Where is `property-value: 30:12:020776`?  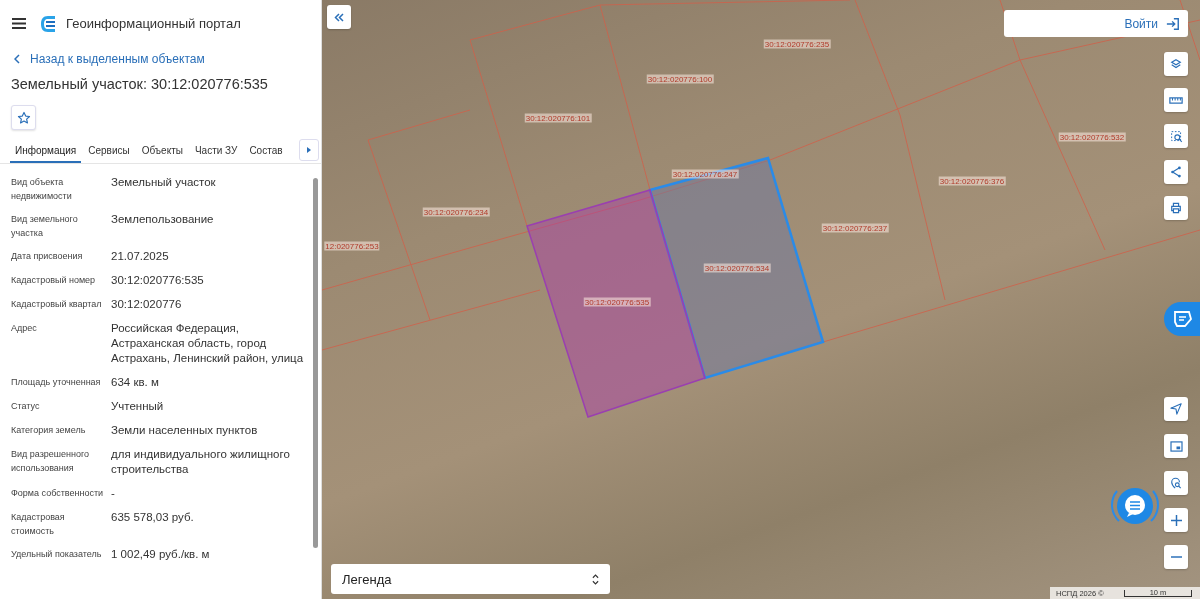
property-value: 30:12:020776 is located at coordinates (147, 304).